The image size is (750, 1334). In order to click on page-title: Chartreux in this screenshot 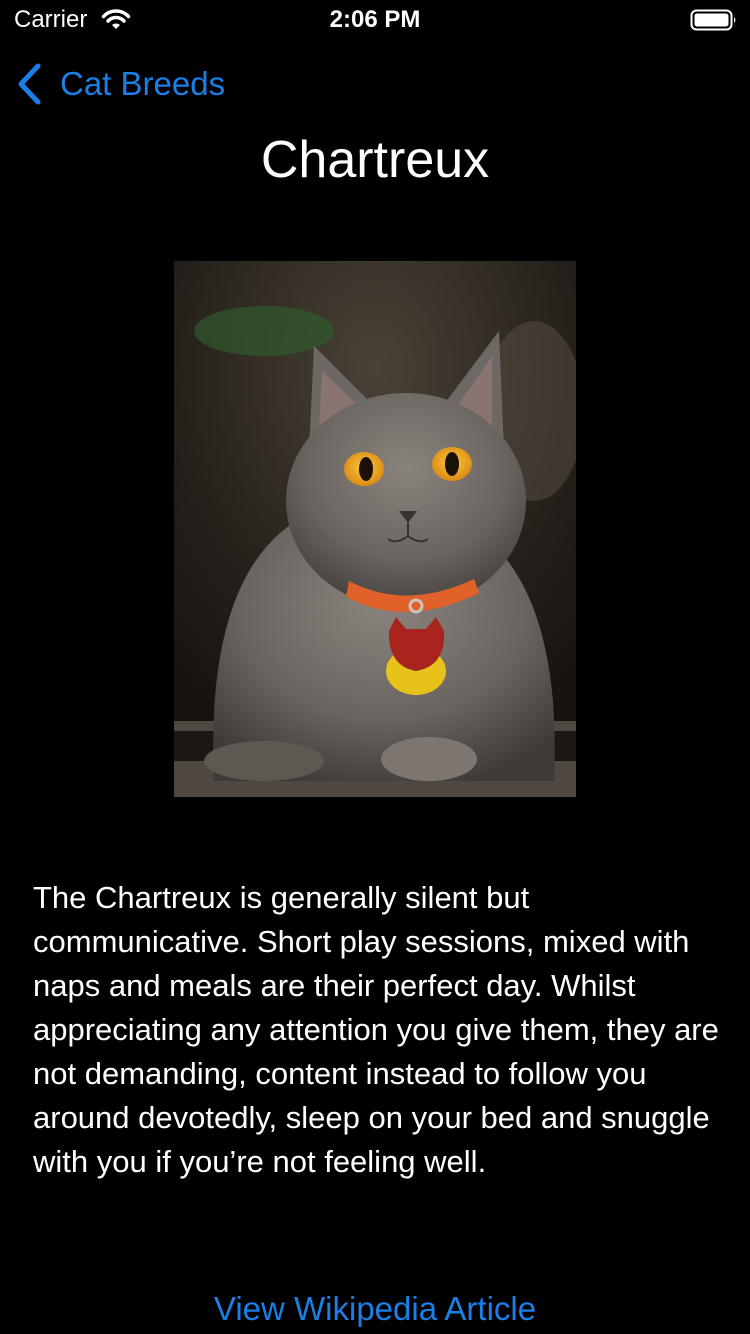, I will do `click(375, 160)`.